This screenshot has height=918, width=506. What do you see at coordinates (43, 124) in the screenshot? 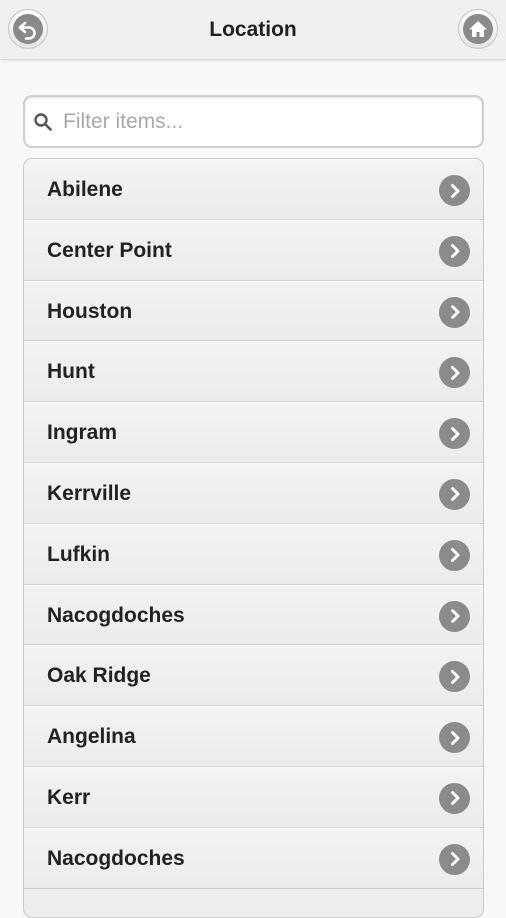
I see `search-icon` at bounding box center [43, 124].